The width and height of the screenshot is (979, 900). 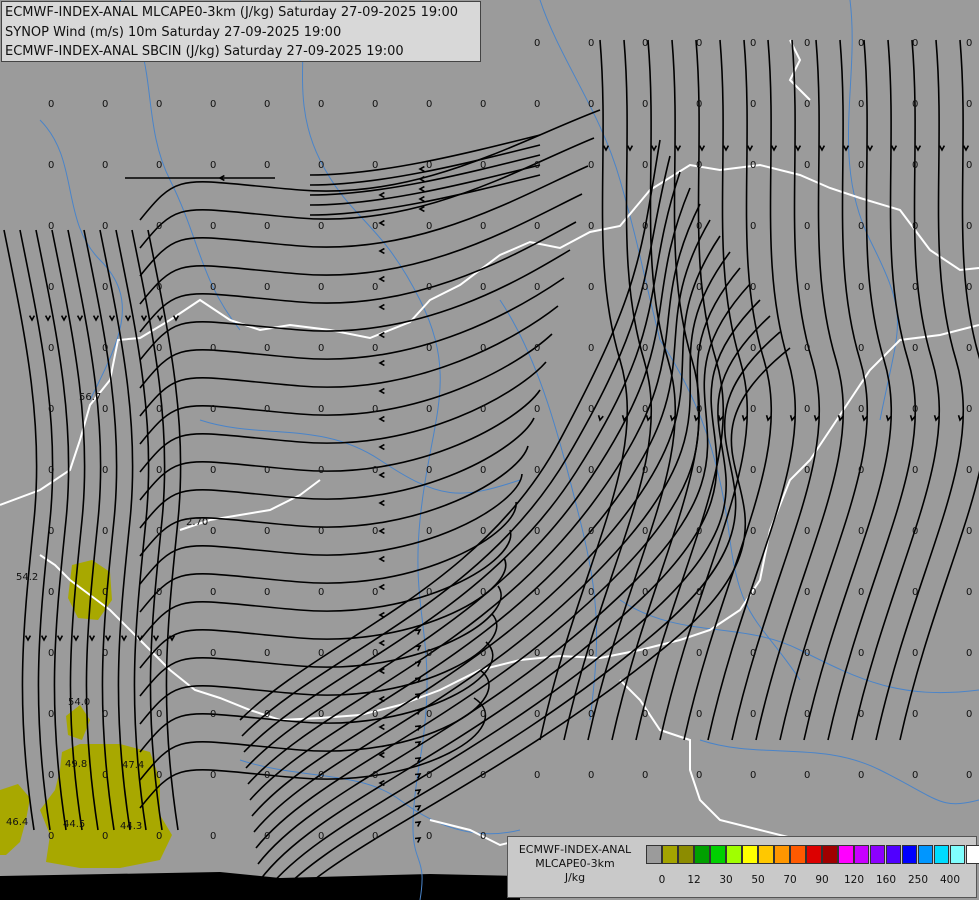 What do you see at coordinates (758, 880) in the screenshot?
I see `legend-tick-label: 50` at bounding box center [758, 880].